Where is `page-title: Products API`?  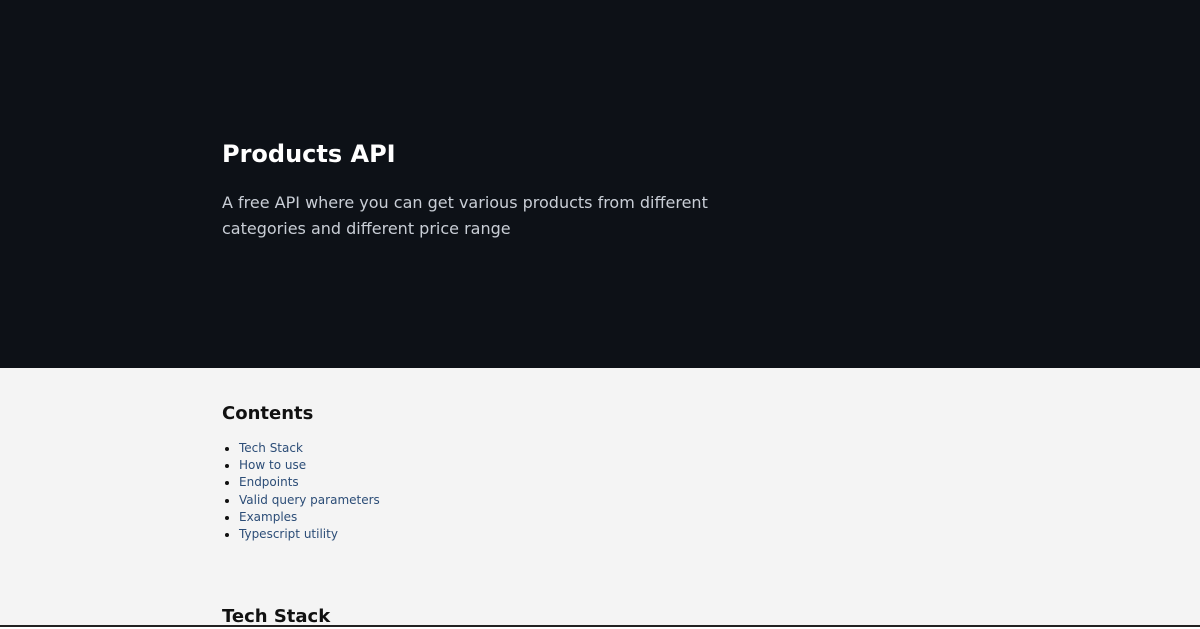 page-title: Products API is located at coordinates (309, 154).